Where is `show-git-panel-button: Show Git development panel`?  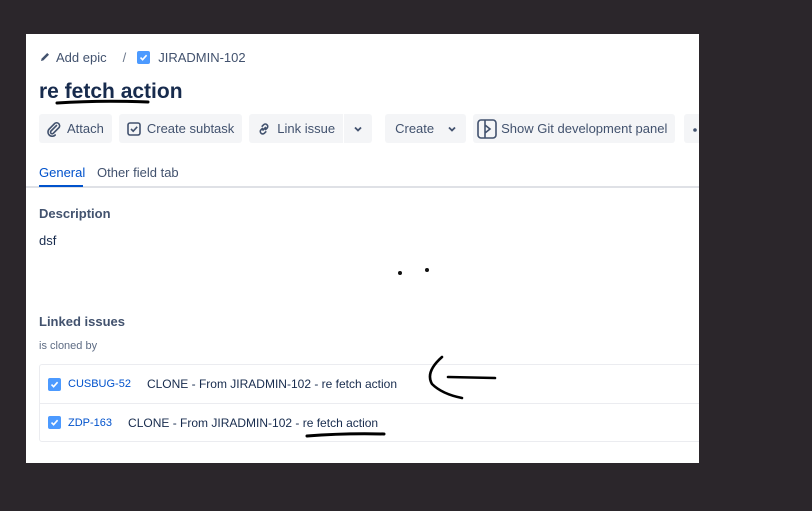 show-git-panel-button: Show Git development panel is located at coordinates (574, 128).